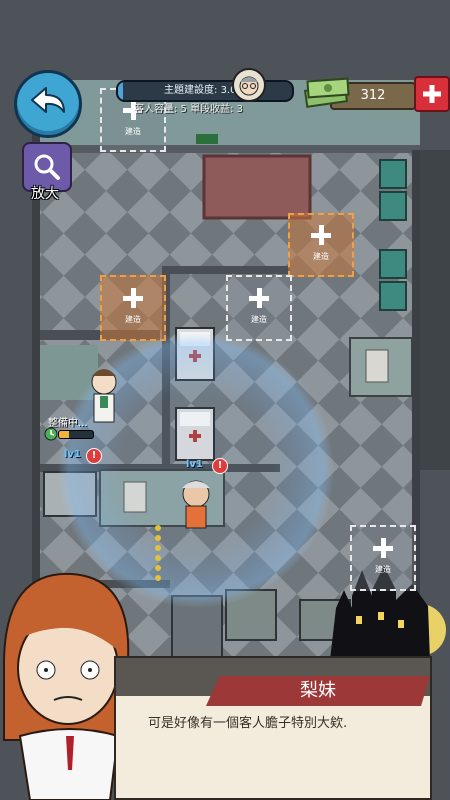  I want to click on back-button, so click(48, 104).